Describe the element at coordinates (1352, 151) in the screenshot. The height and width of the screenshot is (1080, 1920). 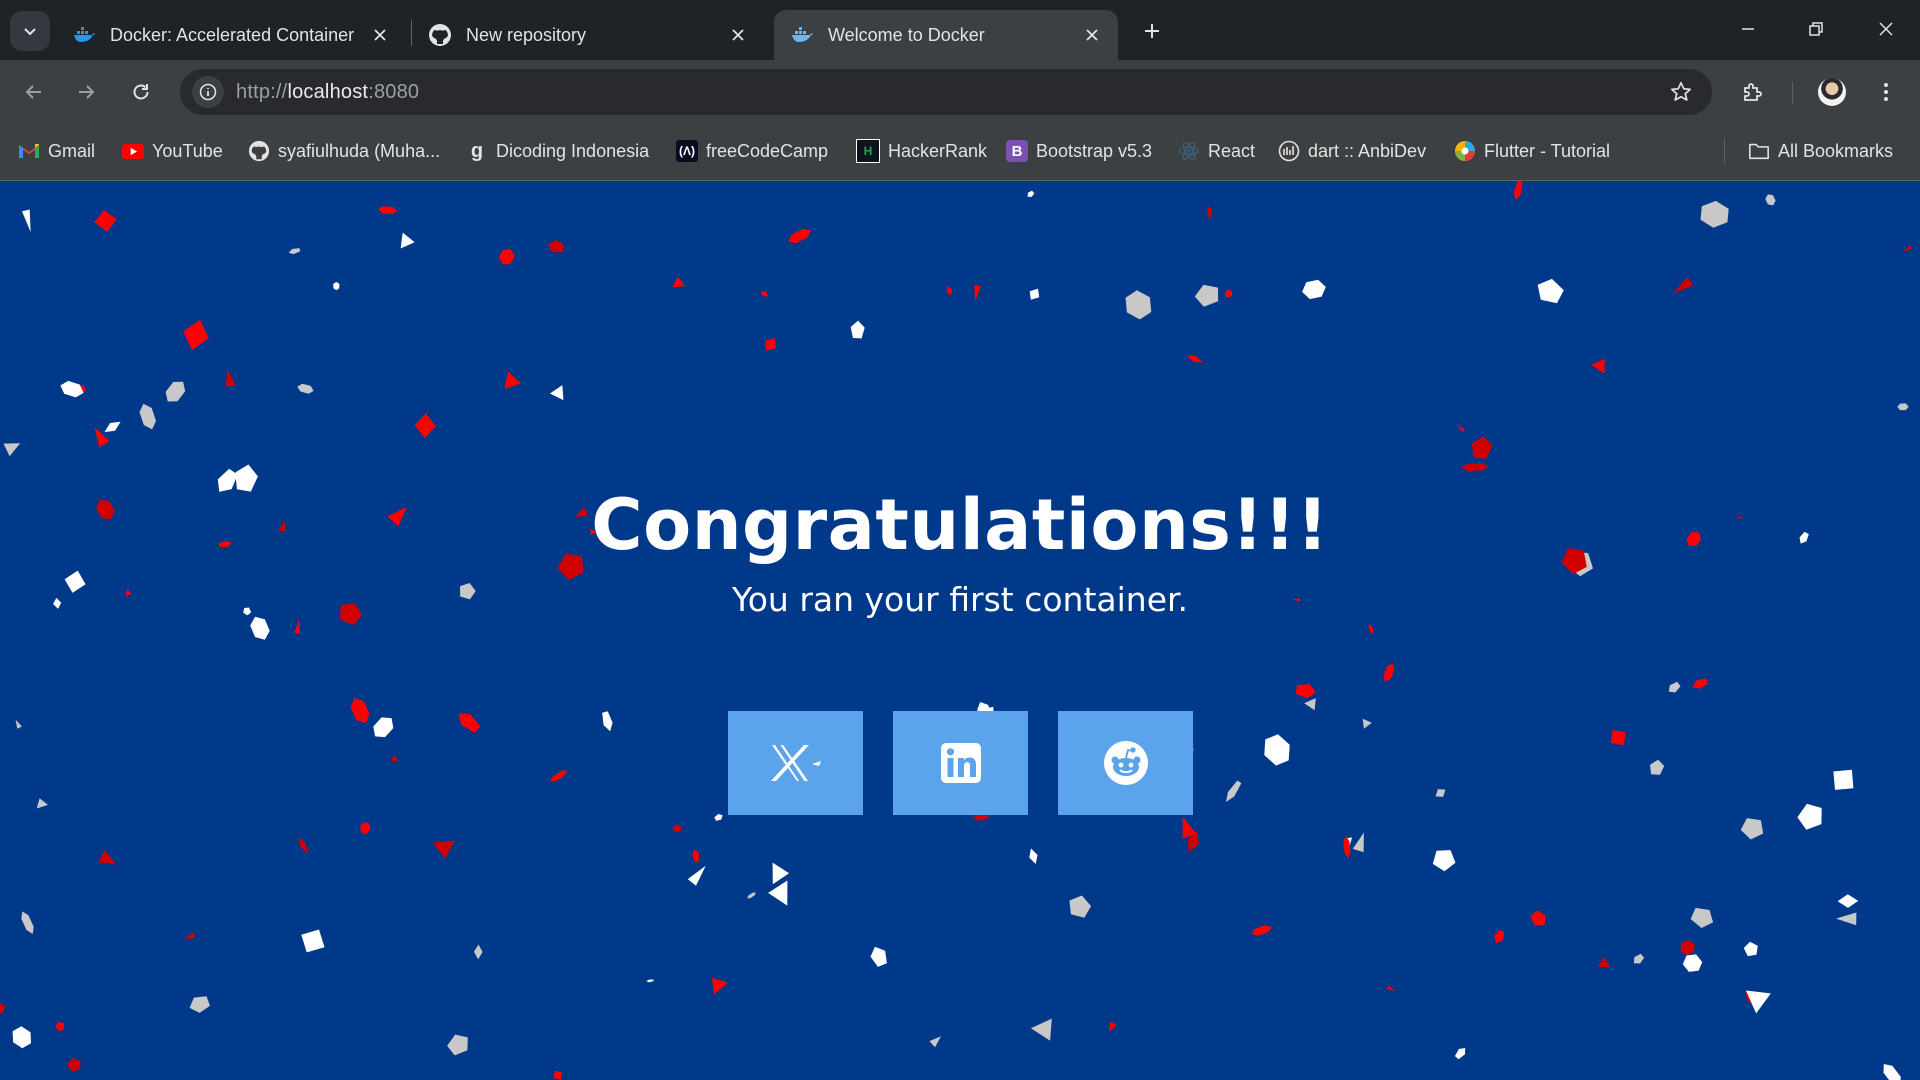
I see `bookmark-anbidev: dart :: AnbiDev` at that location.